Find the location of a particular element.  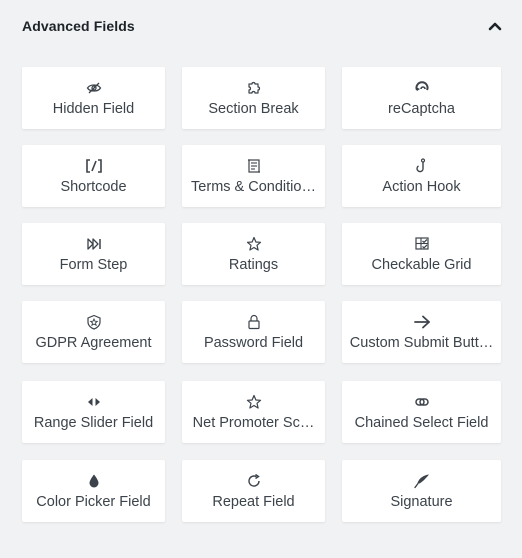

panel-title: Advanced Fields is located at coordinates (78, 26).